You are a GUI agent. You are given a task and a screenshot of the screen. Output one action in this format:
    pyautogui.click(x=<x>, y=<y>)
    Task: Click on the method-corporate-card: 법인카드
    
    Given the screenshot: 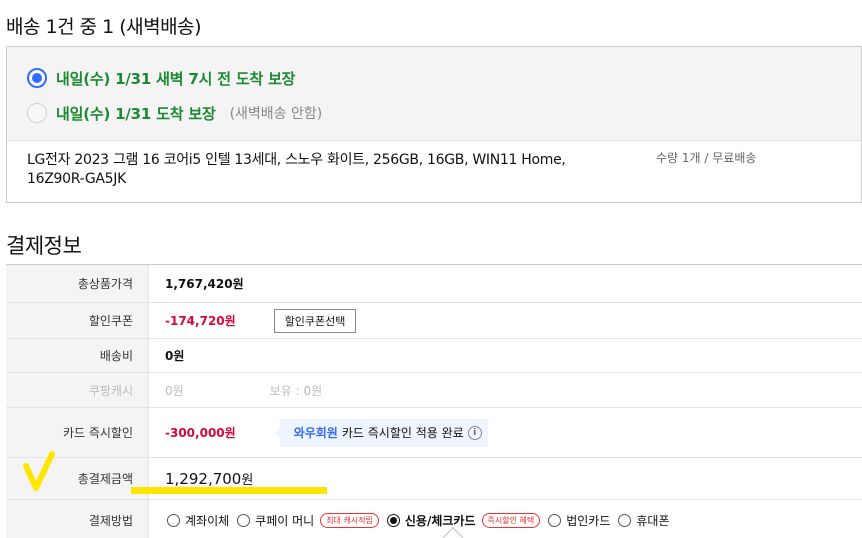 What is the action you would take?
    pyautogui.click(x=579, y=520)
    